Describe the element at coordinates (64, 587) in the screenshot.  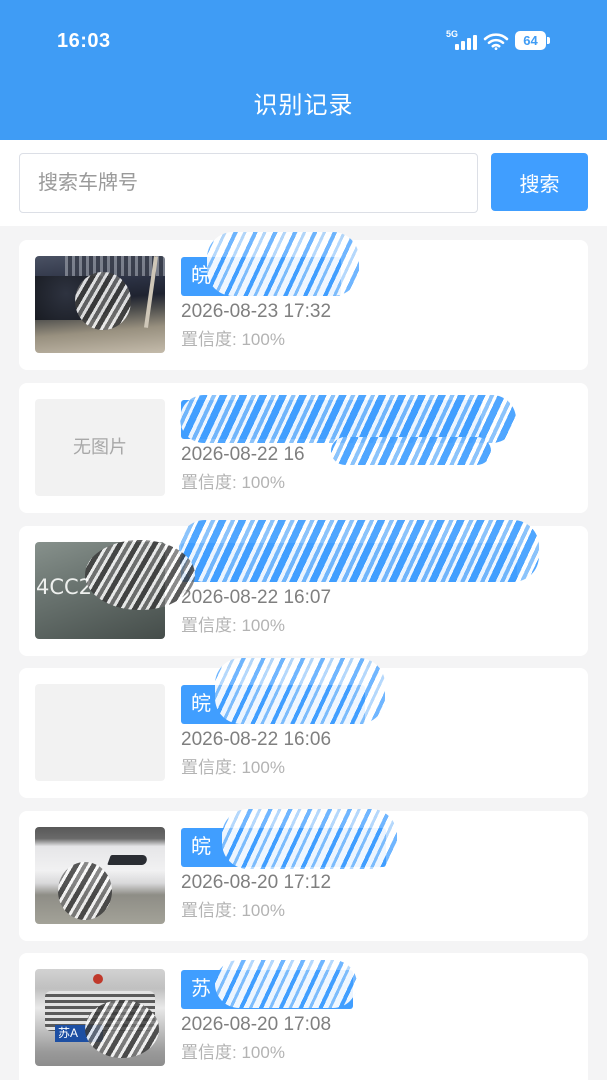
I see `photo-plate-text: 4CC2` at that location.